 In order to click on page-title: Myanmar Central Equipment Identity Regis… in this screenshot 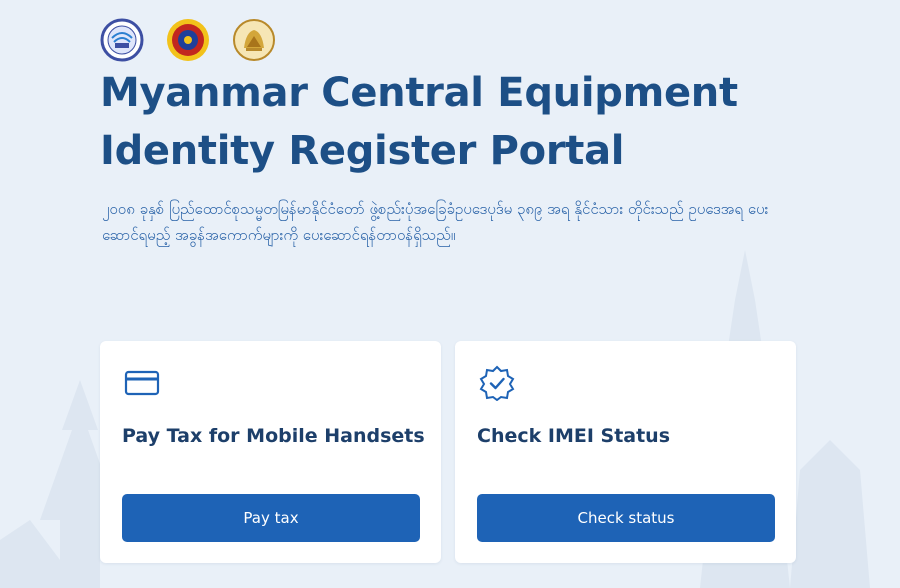, I will do `click(419, 122)`.